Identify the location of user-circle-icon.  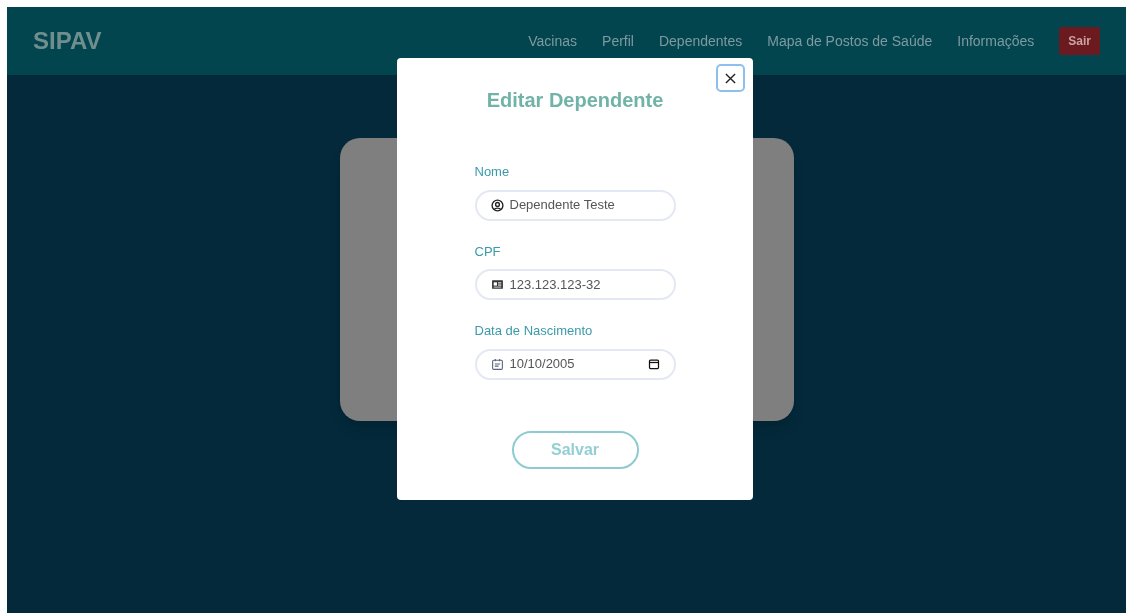
(497, 205).